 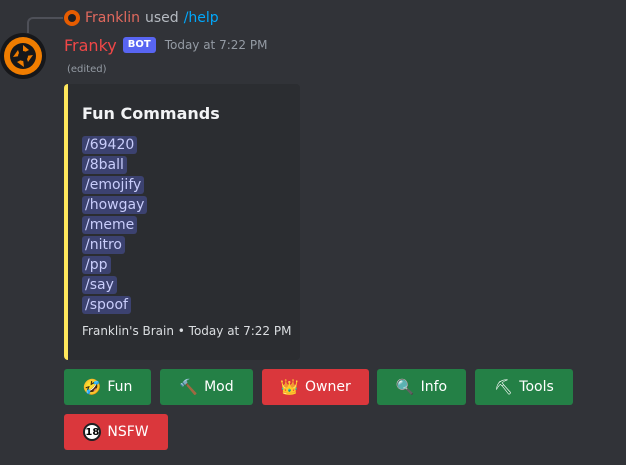 I want to click on replied-username: Franklin, so click(x=112, y=18).